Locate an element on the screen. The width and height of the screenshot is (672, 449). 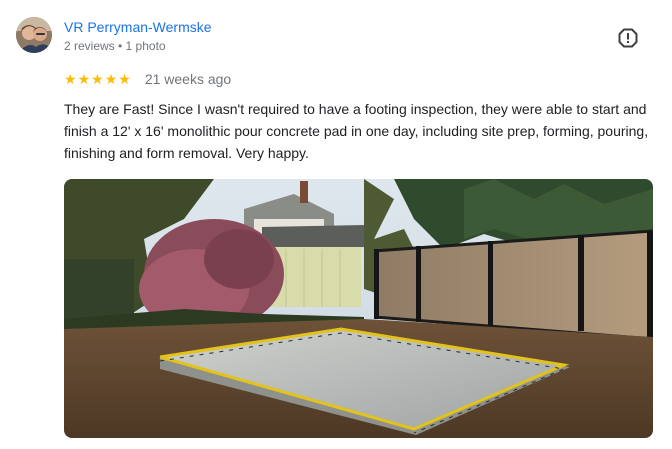
reviewer-name: VR Perryman-Wermske is located at coordinates (138, 27).